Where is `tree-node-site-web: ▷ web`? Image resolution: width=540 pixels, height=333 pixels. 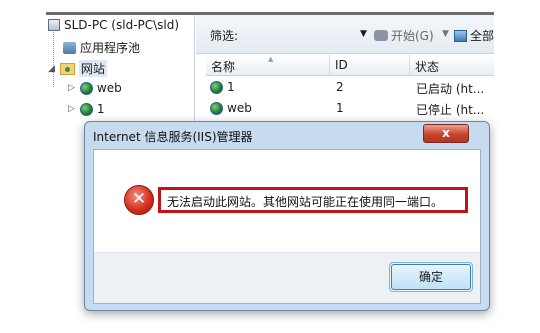
tree-node-site-web: ▷ web is located at coordinates (95, 88).